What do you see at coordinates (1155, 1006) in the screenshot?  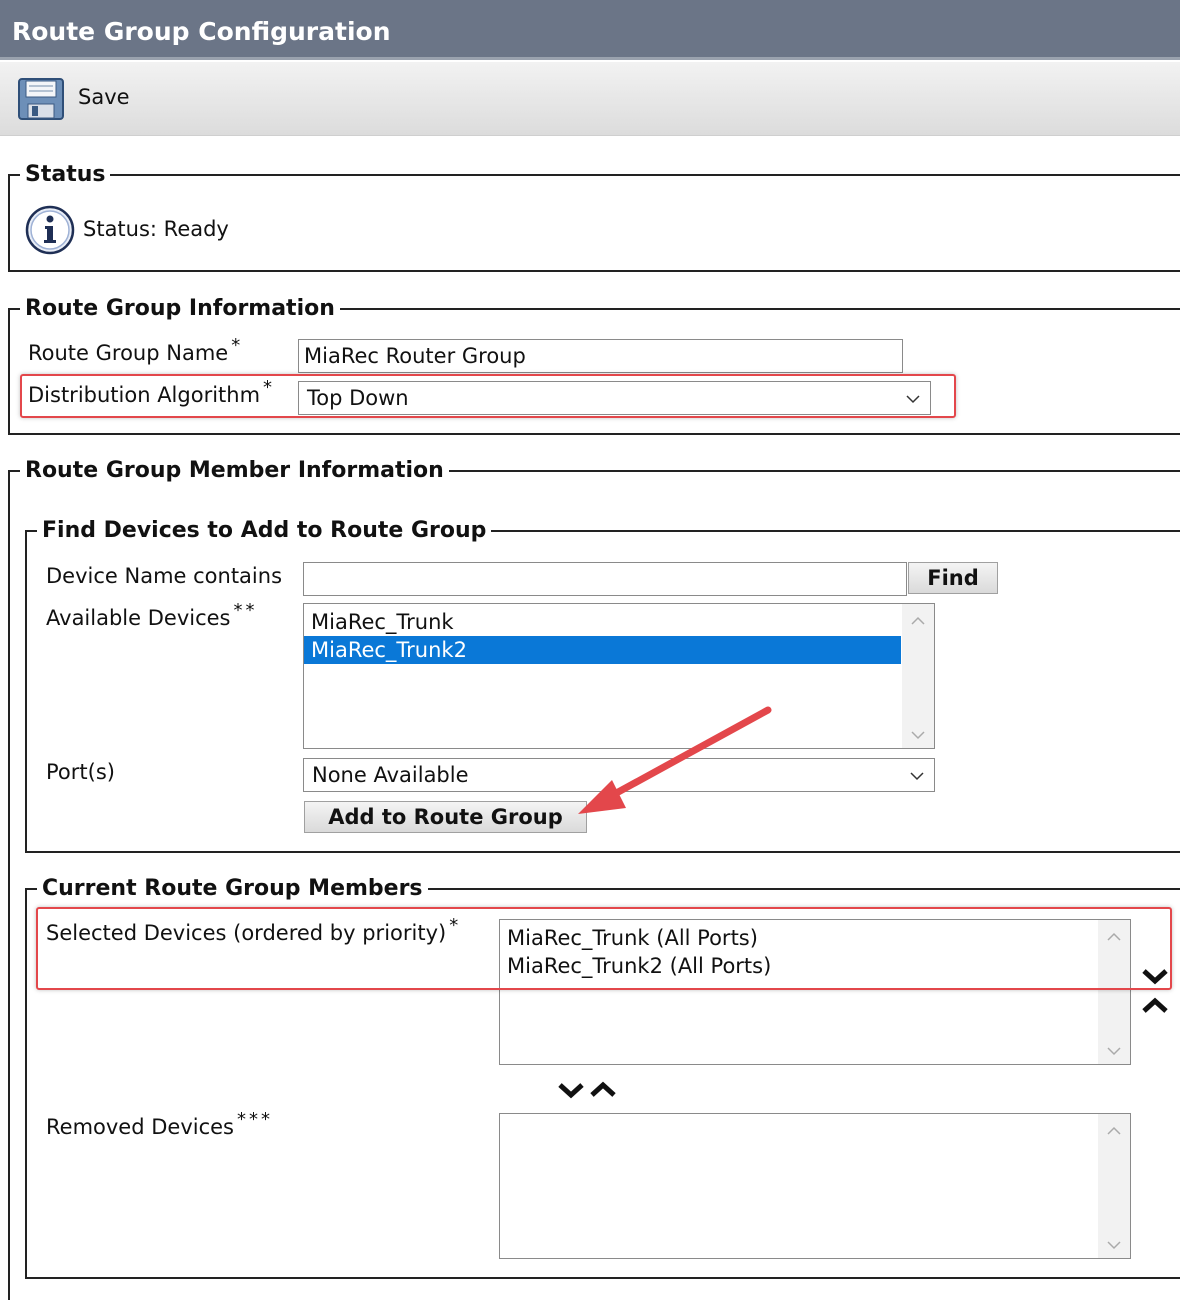 I see `move-up-icon` at bounding box center [1155, 1006].